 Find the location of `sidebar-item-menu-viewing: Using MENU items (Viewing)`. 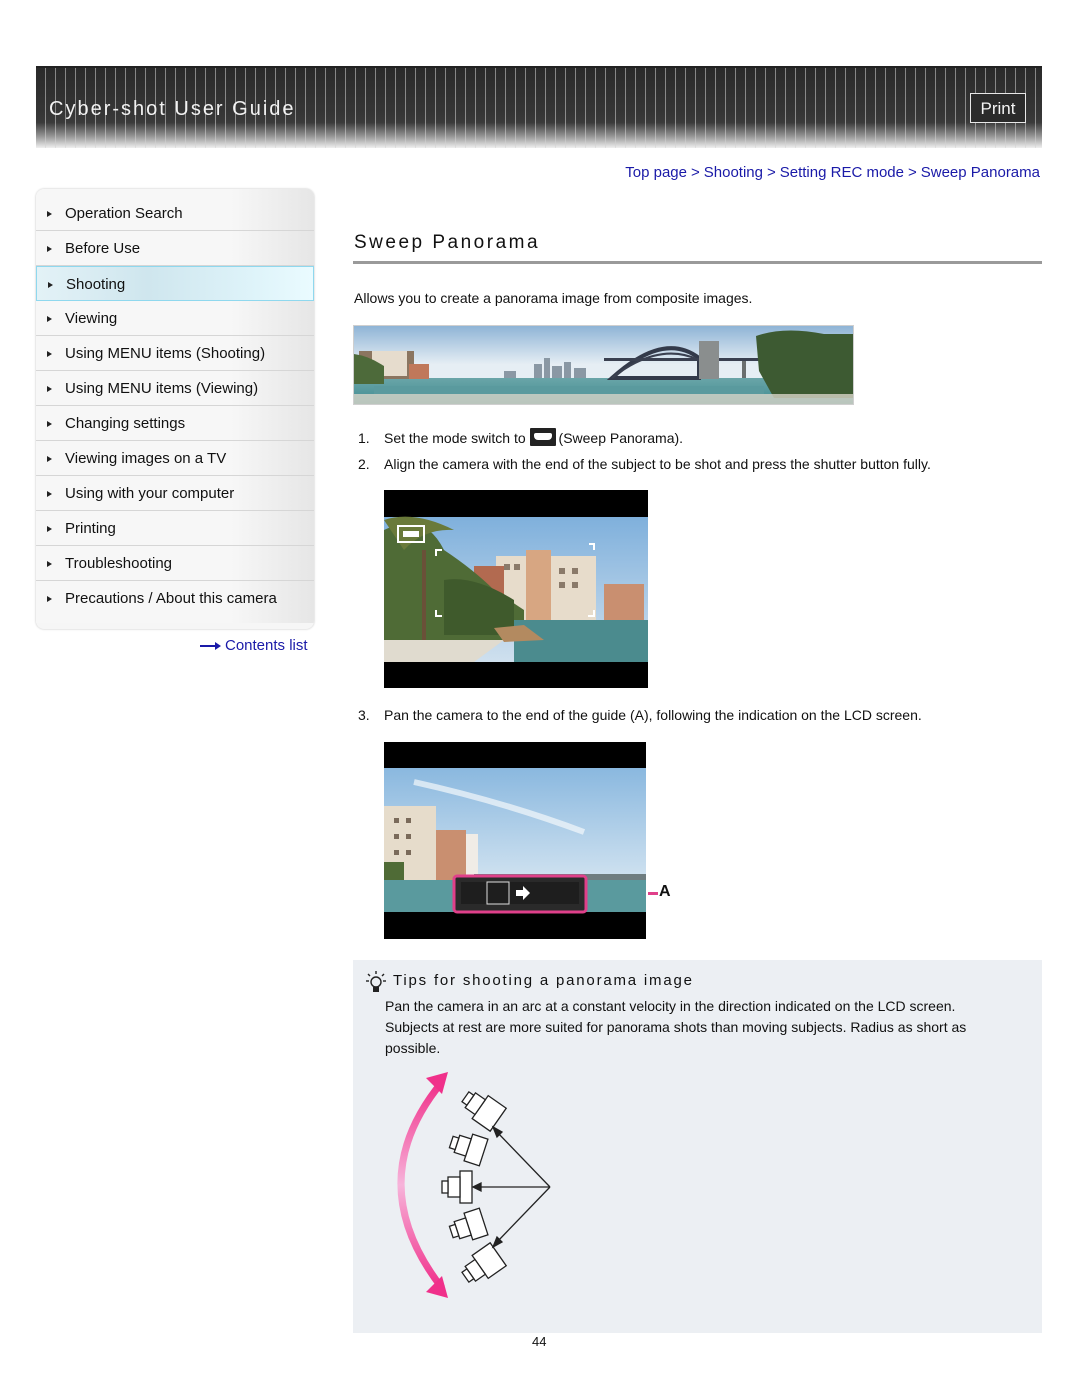

sidebar-item-menu-viewing: Using MENU items (Viewing) is located at coordinates (175, 388).